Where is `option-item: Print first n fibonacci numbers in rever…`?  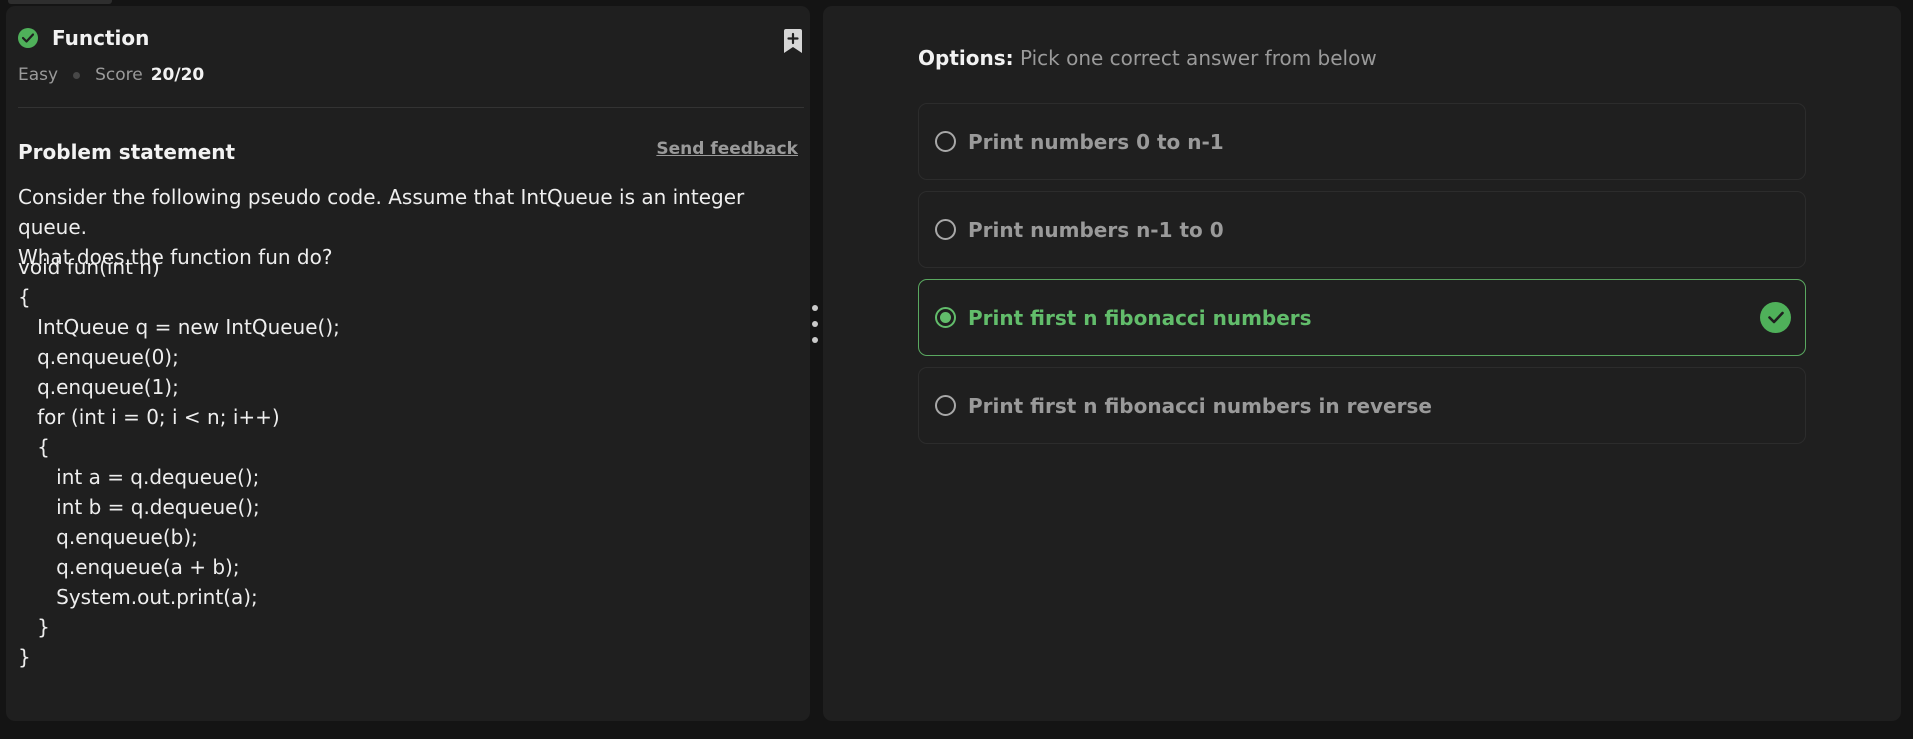
option-item: Print first n fibonacci numbers in rever… is located at coordinates (1362, 405).